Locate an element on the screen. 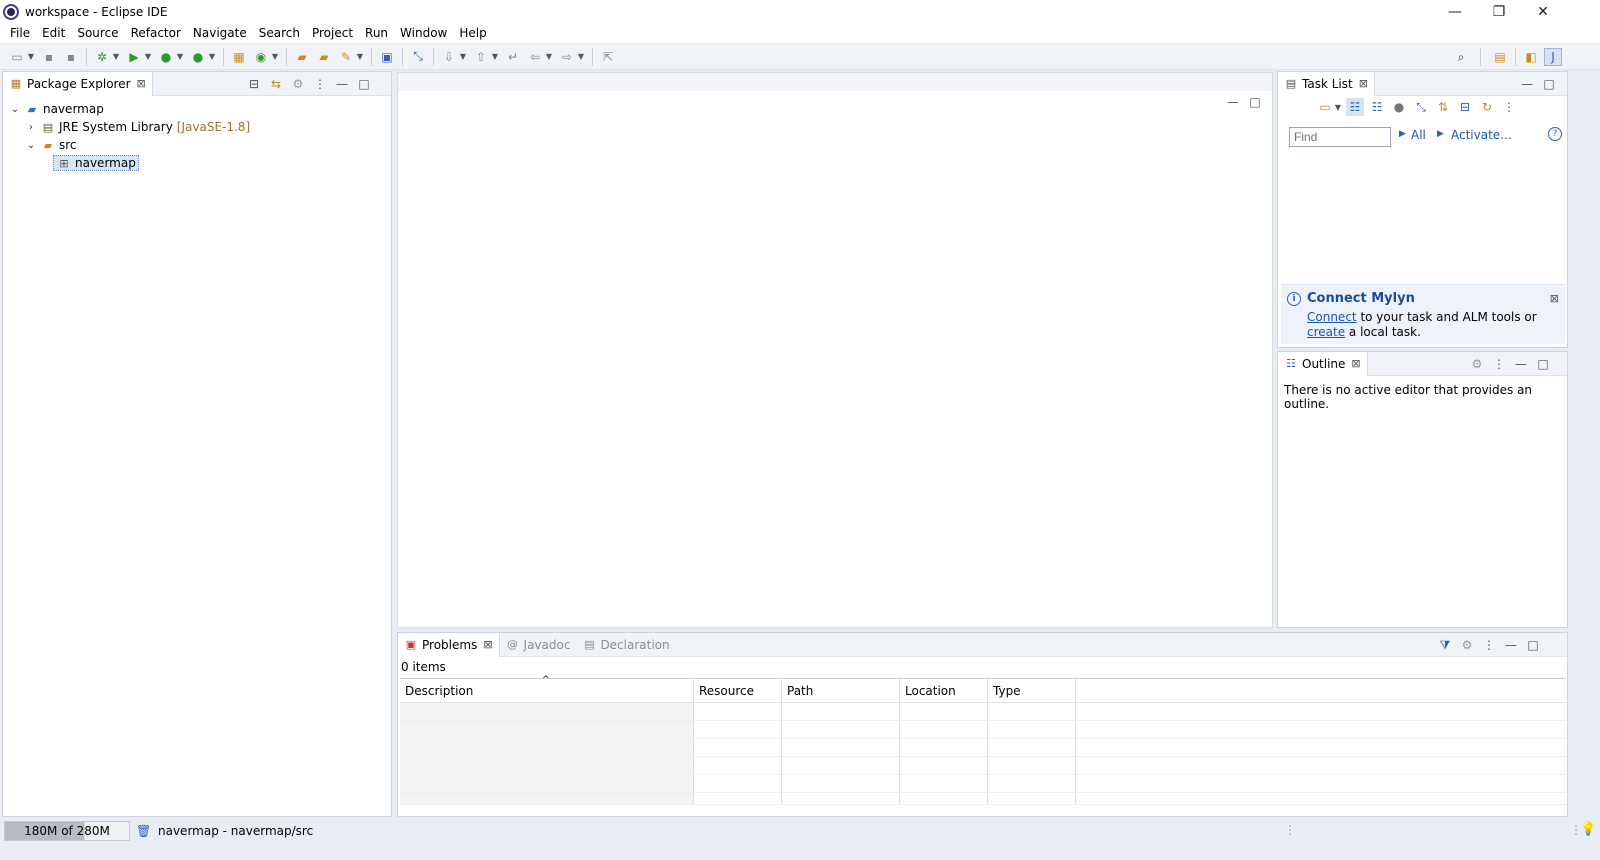  tab-problems: ▣ Problems ⊠ is located at coordinates (449, 644).